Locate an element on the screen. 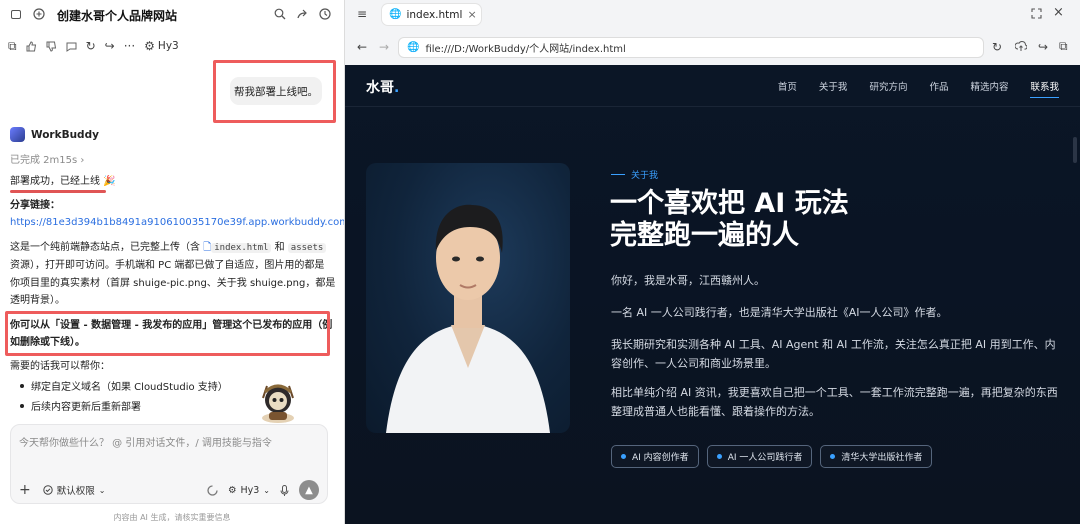  tag-chip: 清华大学出版社作者 is located at coordinates (876, 456).